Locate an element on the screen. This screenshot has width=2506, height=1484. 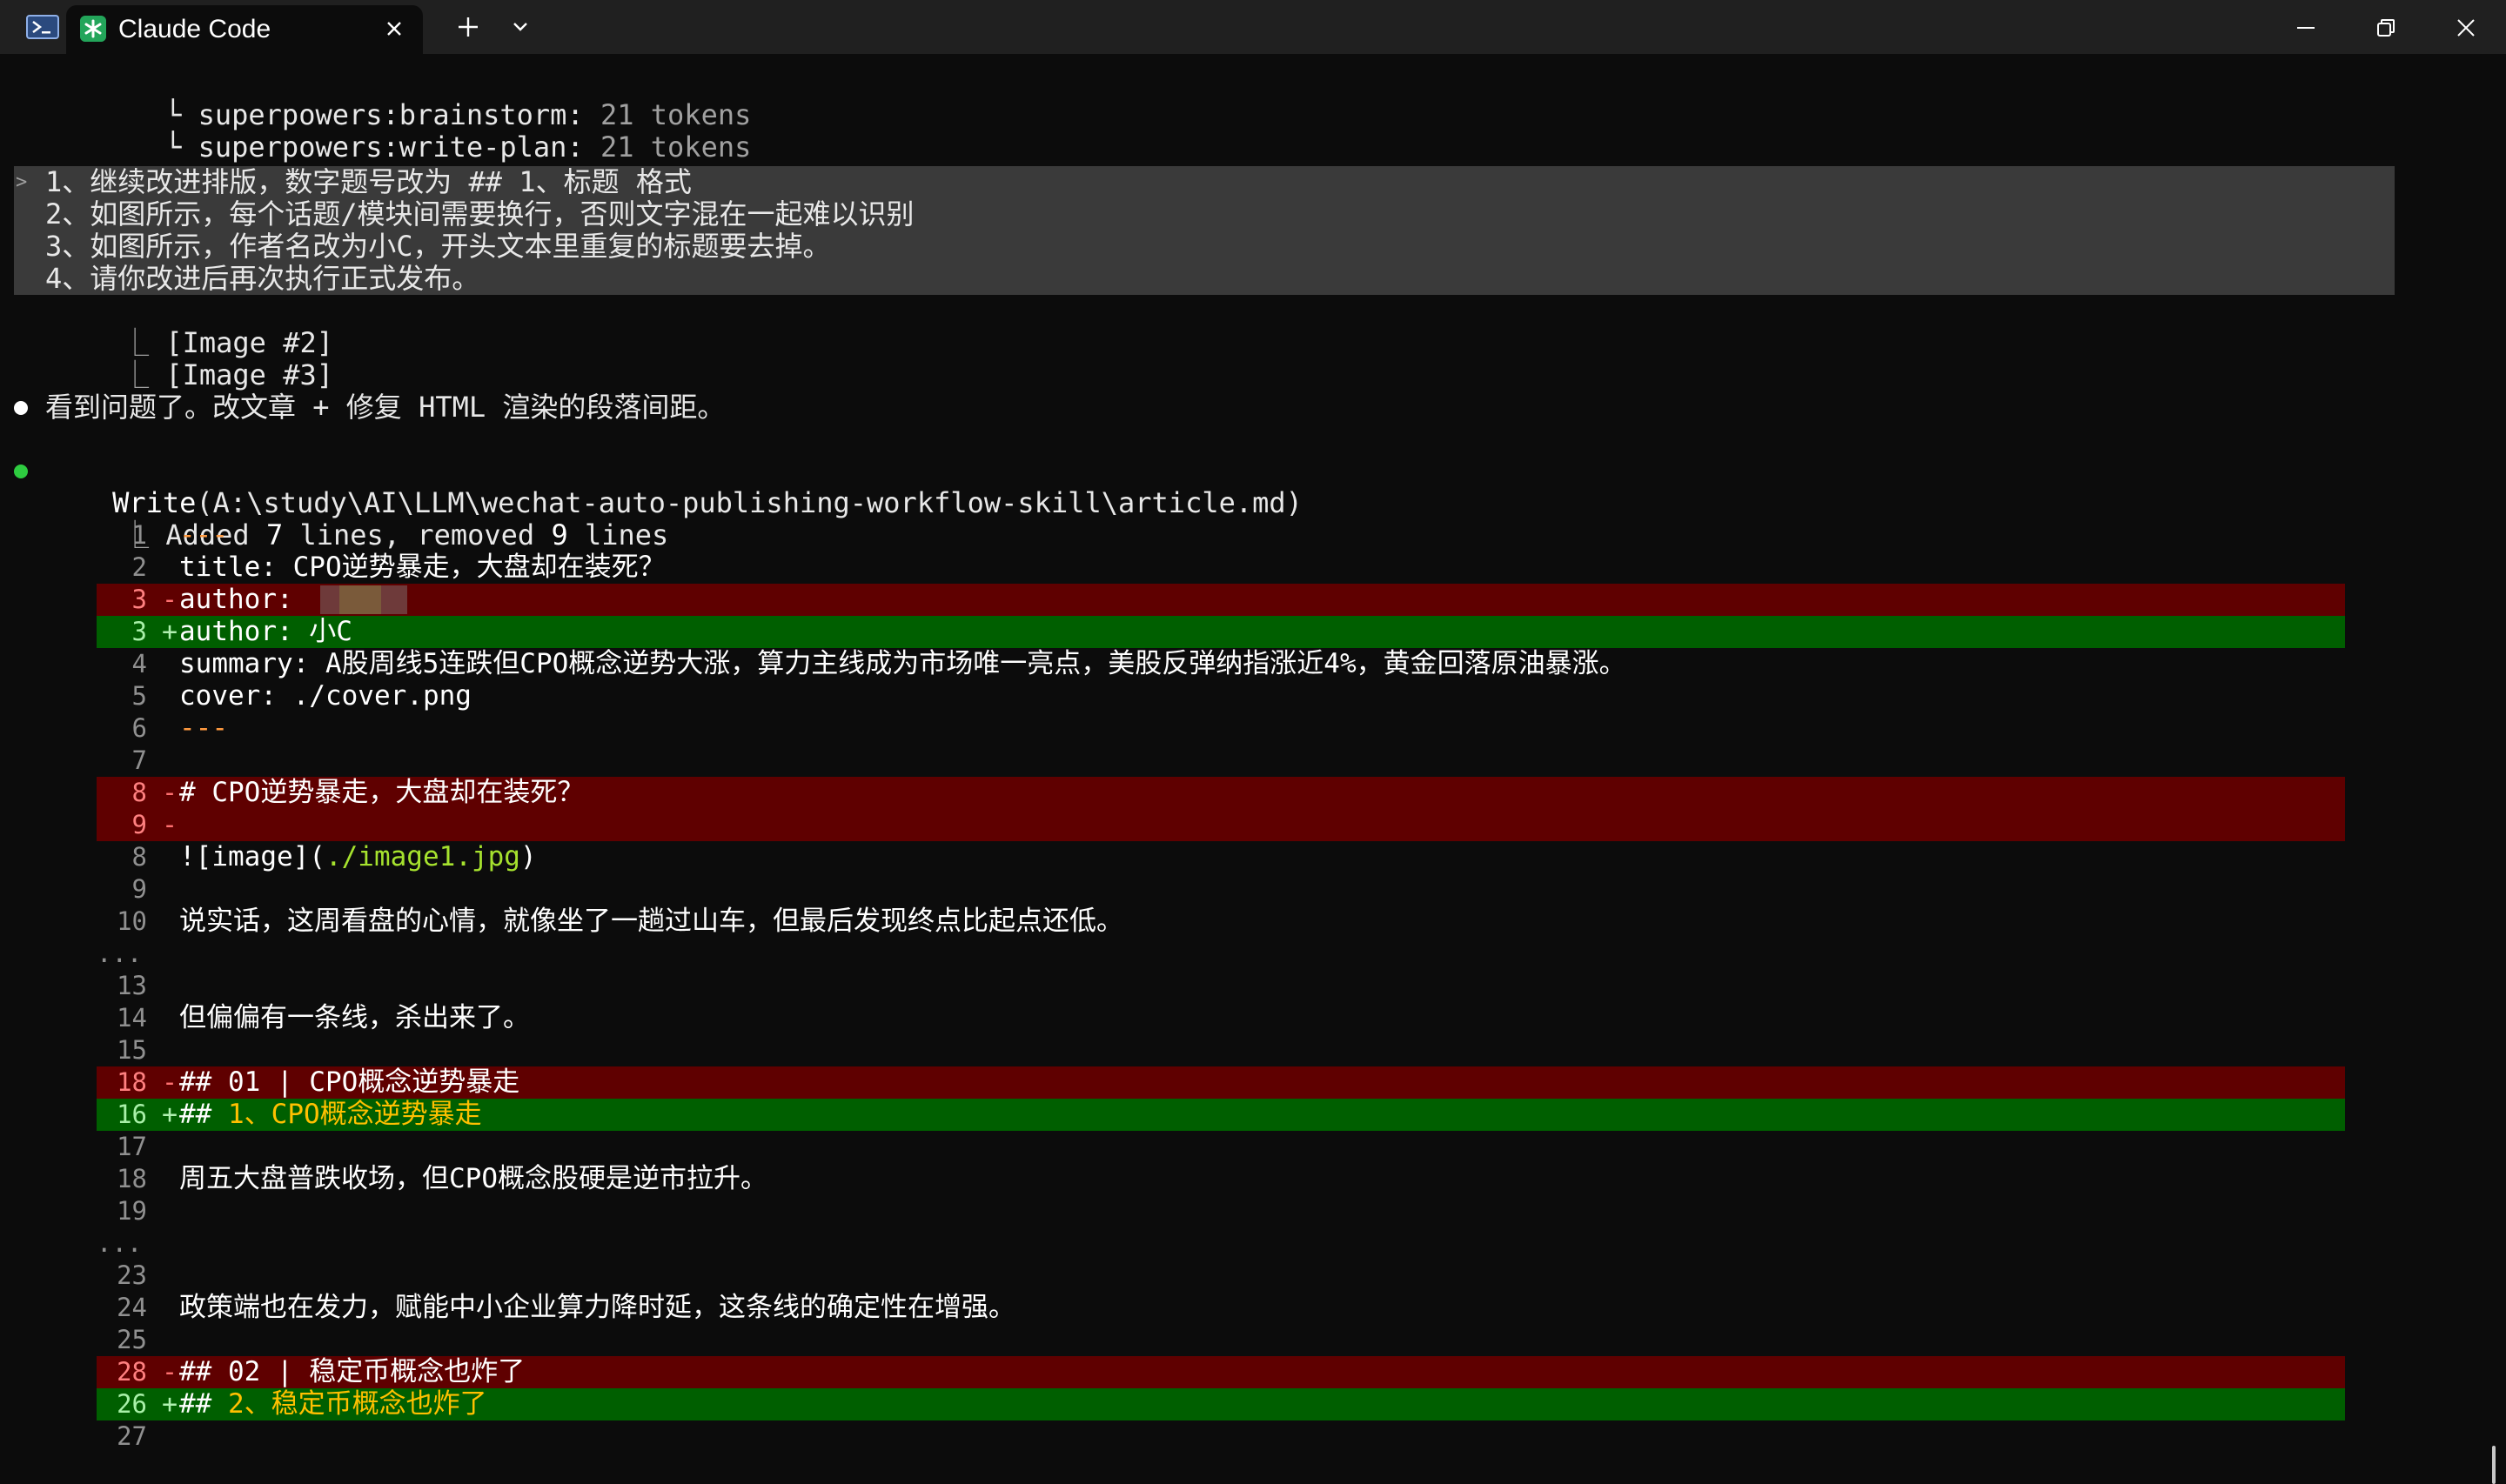
code-text: ## 01 | CPO概念逆势暴走 is located at coordinates (349, 1082).